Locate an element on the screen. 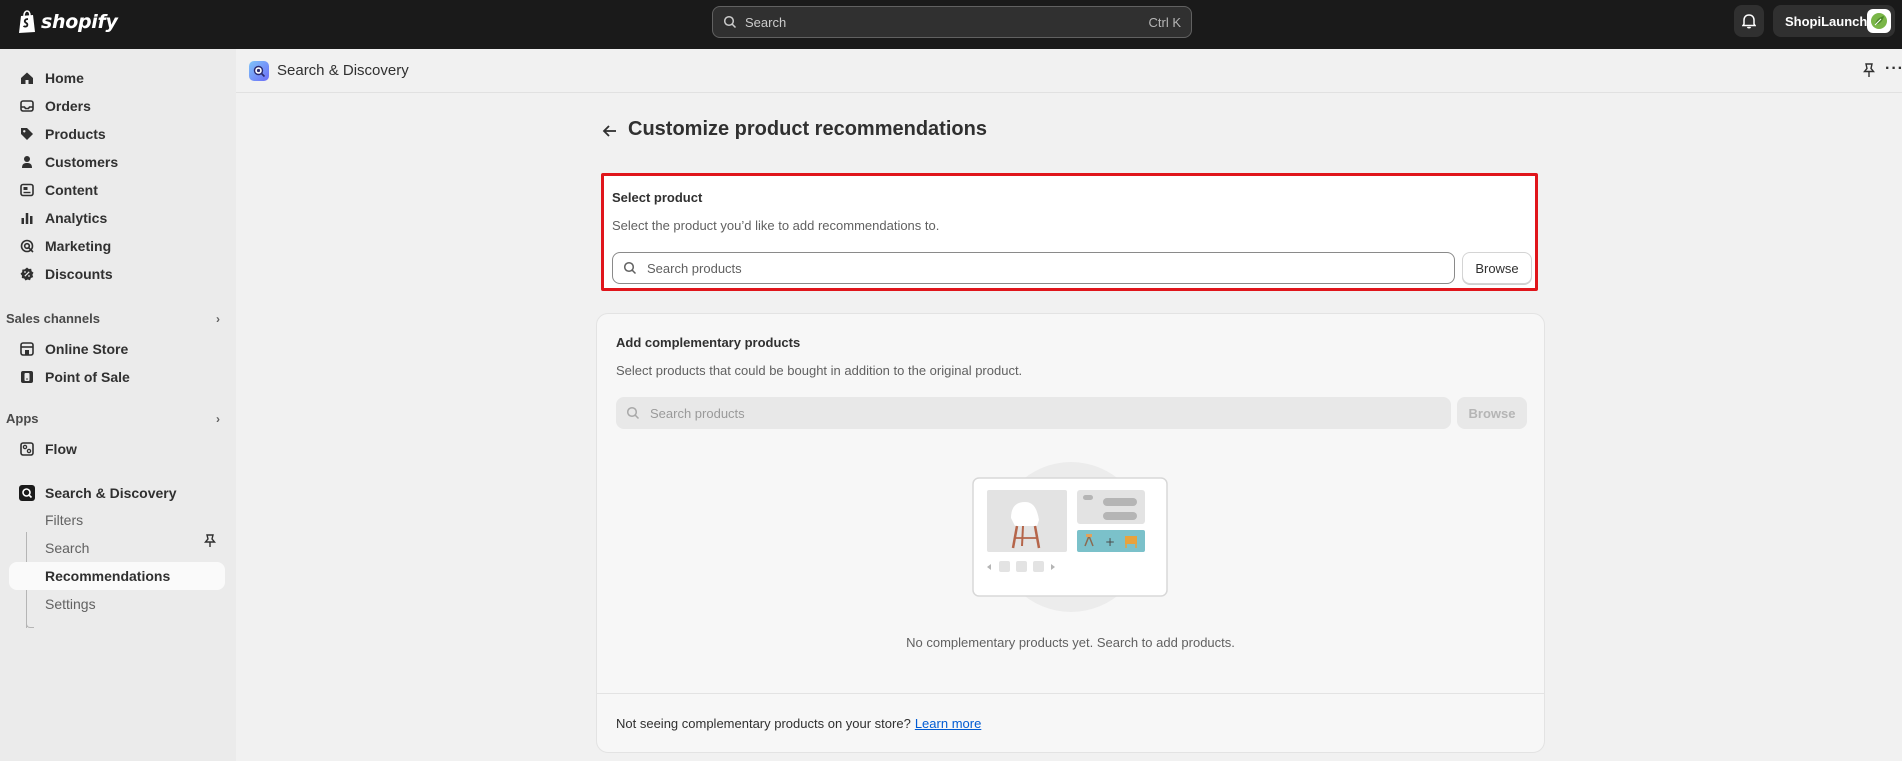 This screenshot has width=1902, height=761. pin-icon is located at coordinates (1869, 71).